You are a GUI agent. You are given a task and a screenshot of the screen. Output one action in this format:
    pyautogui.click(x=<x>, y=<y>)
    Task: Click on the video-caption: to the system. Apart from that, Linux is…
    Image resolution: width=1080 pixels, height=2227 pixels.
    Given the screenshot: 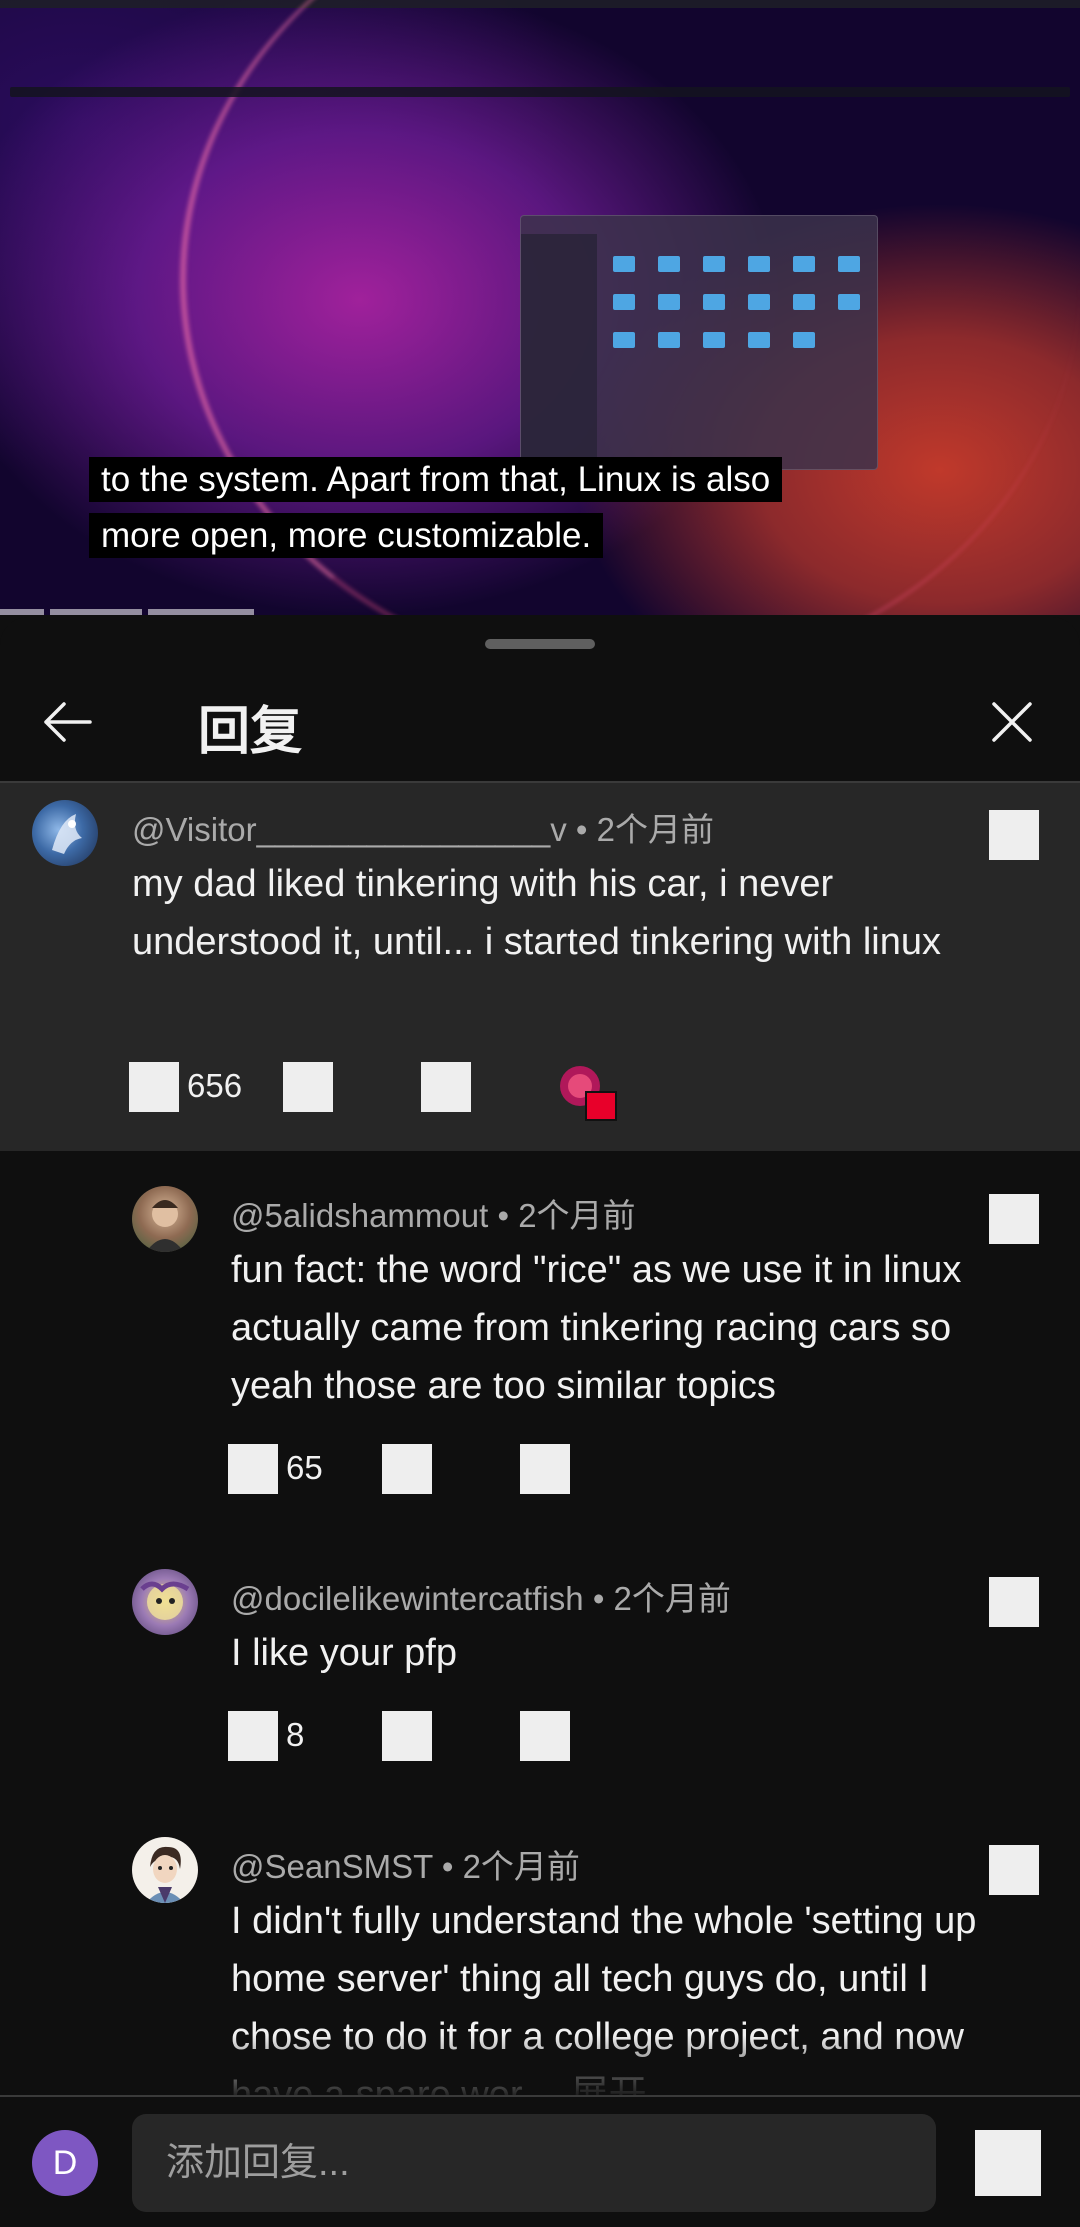 What is the action you would take?
    pyautogui.click(x=451, y=508)
    